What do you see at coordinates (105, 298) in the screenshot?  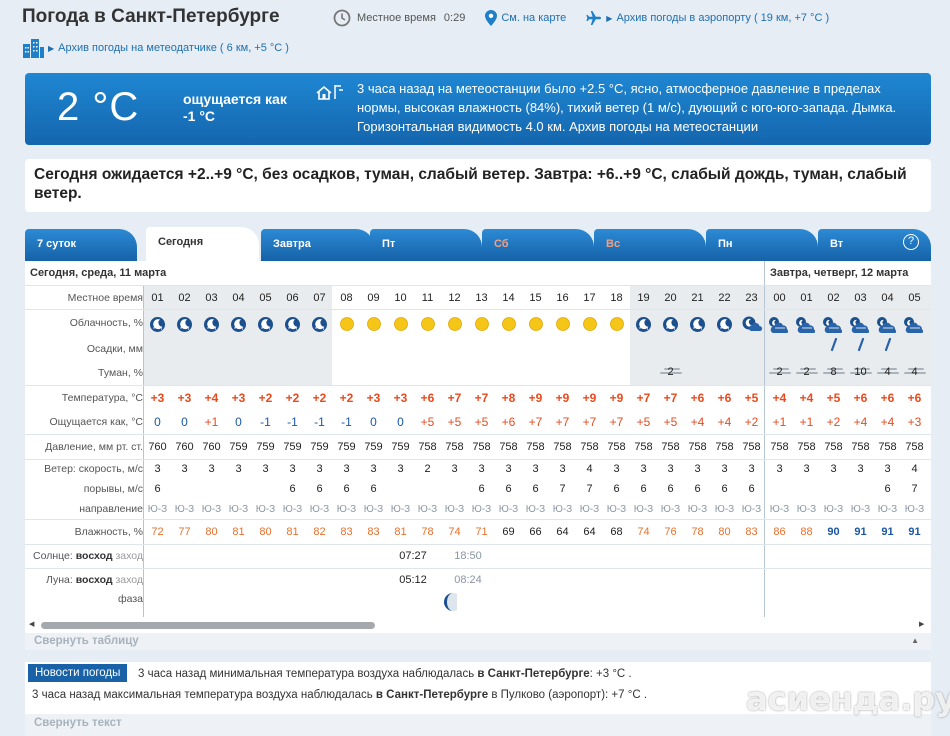 I see `row-label-time: Местное время` at bounding box center [105, 298].